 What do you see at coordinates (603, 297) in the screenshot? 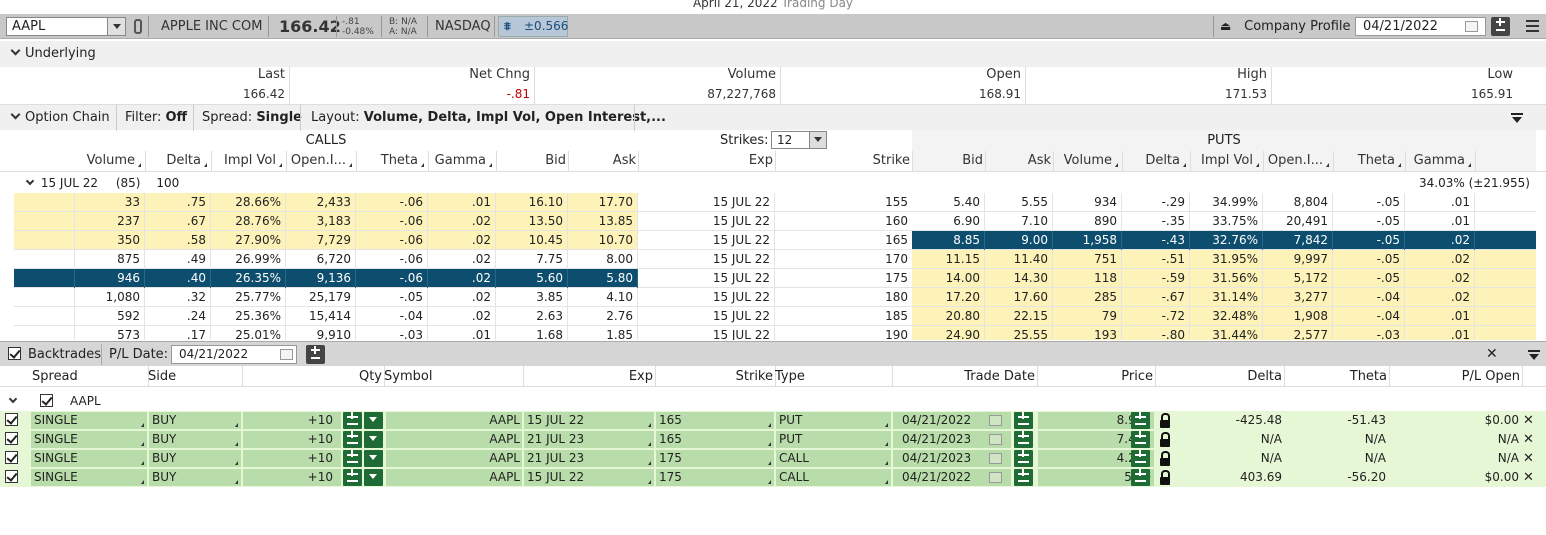
I see `call-cell: 4.10` at bounding box center [603, 297].